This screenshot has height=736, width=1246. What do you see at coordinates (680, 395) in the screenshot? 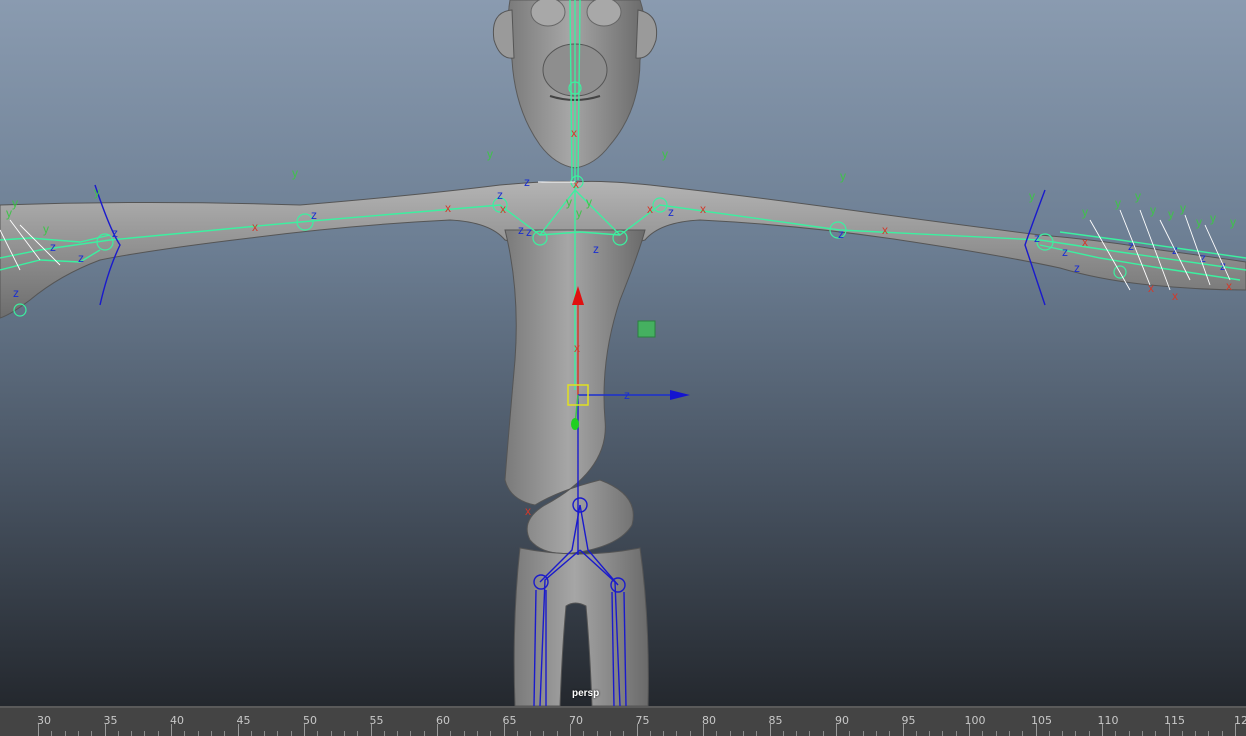
I see `z-axis-handle` at bounding box center [680, 395].